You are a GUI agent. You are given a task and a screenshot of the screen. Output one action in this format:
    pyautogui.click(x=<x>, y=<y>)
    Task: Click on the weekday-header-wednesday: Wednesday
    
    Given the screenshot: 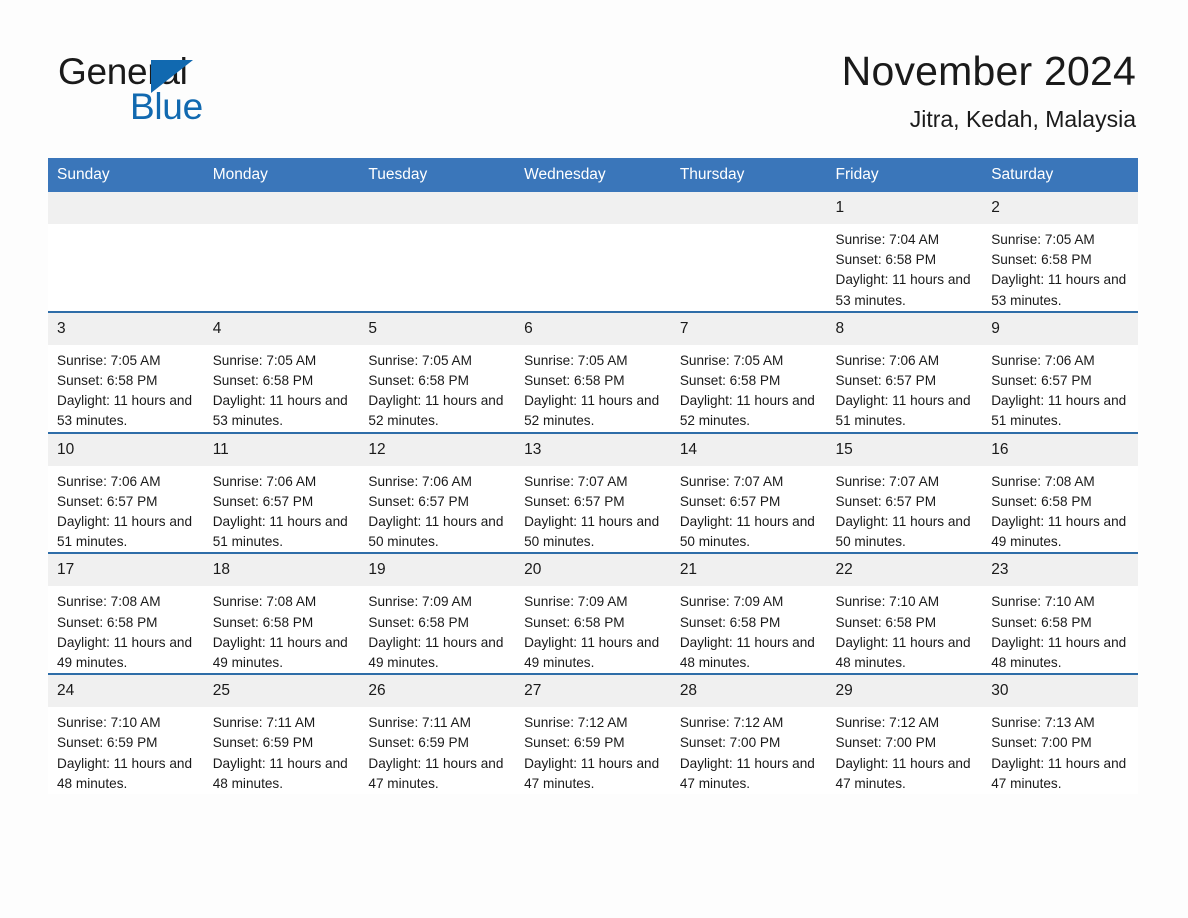 What is the action you would take?
    pyautogui.click(x=593, y=175)
    